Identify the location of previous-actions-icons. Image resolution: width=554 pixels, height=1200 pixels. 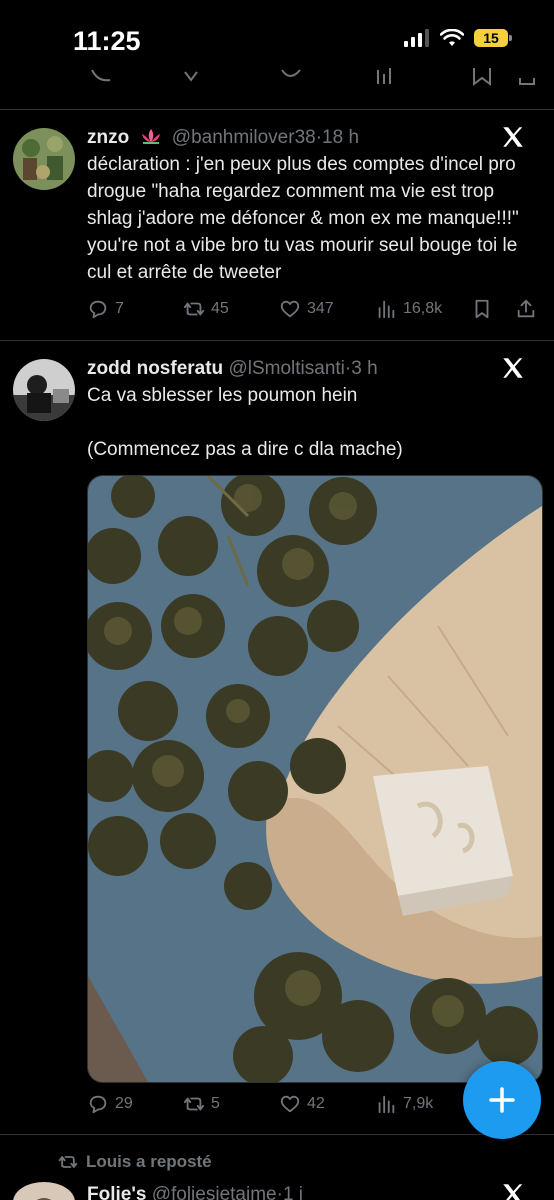
(313, 77).